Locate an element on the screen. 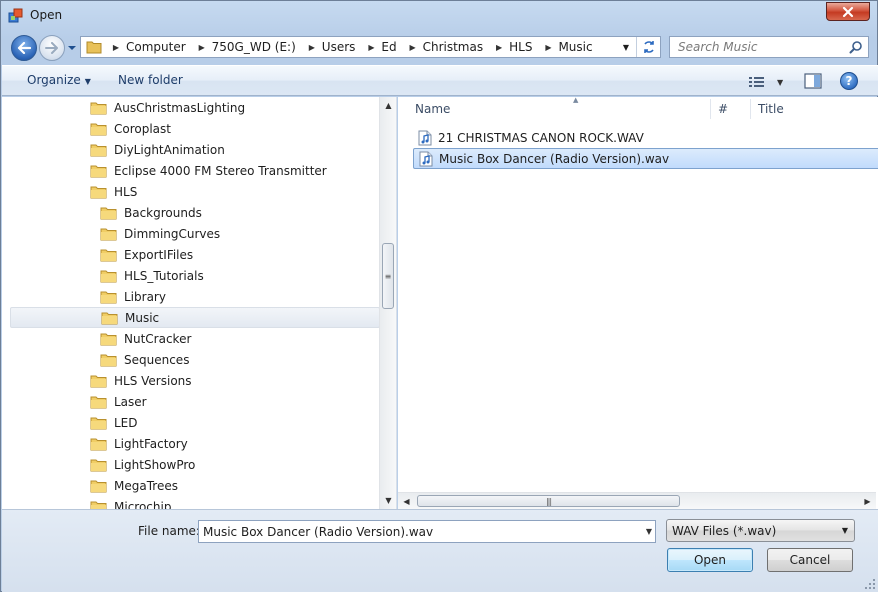 The height and width of the screenshot is (592, 878). forward-button is located at coordinates (52, 48).